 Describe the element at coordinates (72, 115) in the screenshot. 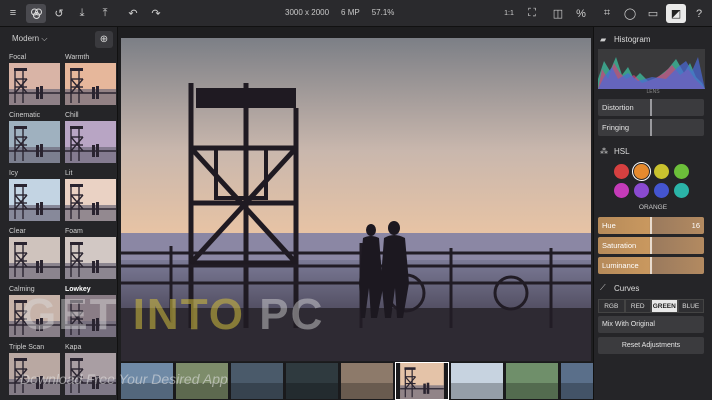

I see `preset-label: Chill` at that location.